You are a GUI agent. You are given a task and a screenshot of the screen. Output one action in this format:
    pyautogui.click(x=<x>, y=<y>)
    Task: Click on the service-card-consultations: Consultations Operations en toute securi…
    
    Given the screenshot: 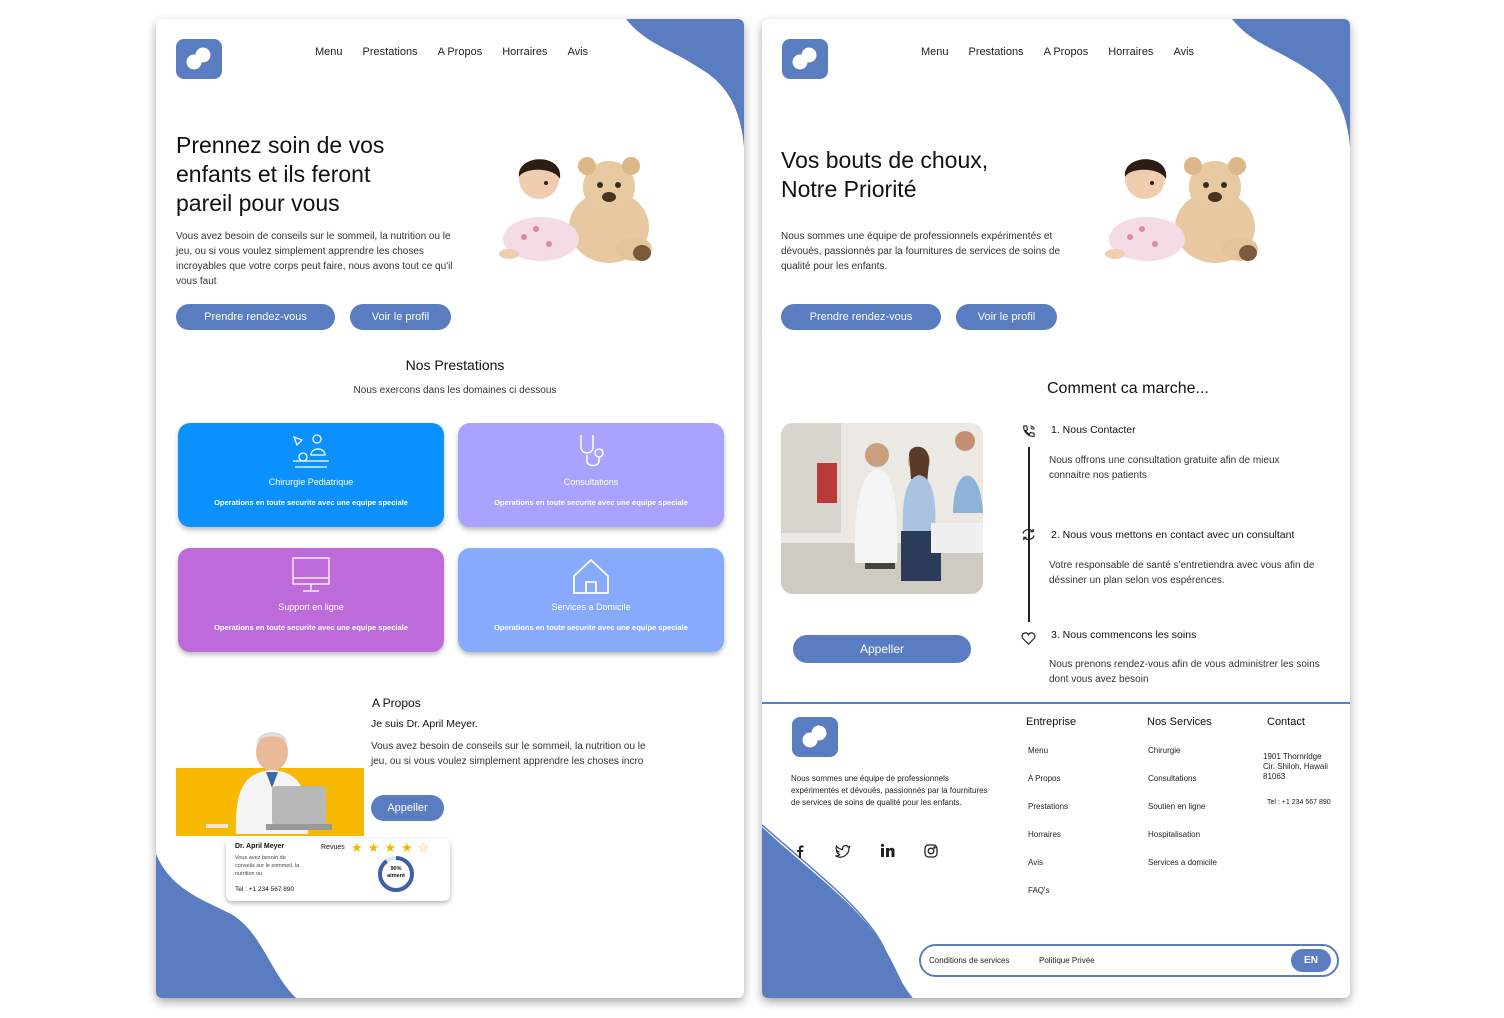 What is the action you would take?
    pyautogui.click(x=591, y=475)
    